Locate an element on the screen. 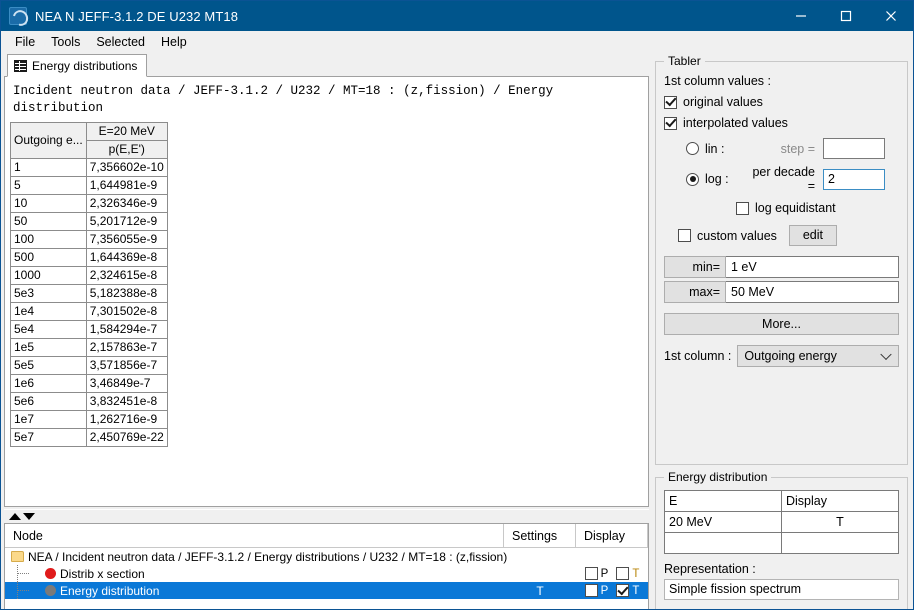  cell-probability: 3,571856e-7 is located at coordinates (126, 365).